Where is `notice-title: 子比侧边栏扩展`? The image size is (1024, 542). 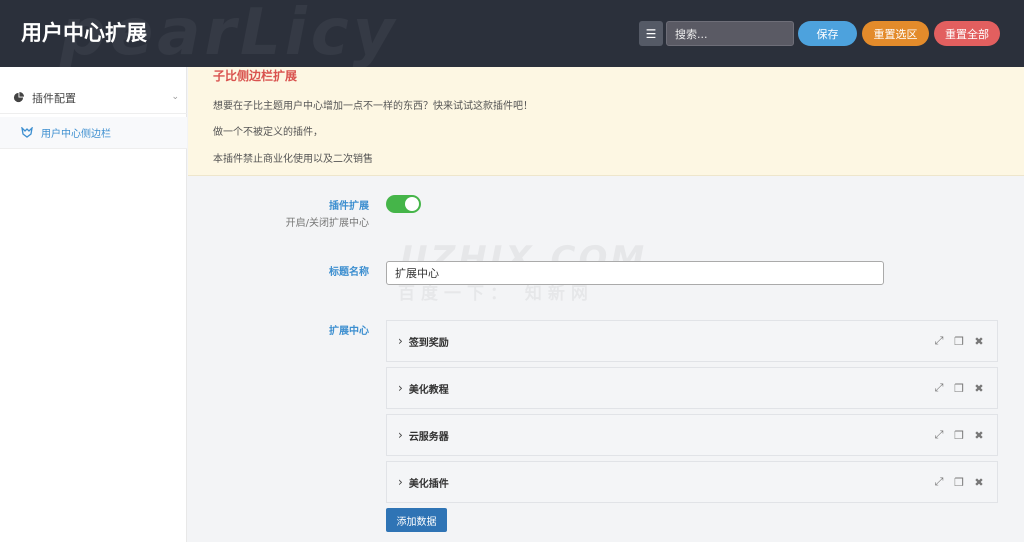
notice-title: 子比侧边栏扩展 is located at coordinates (255, 76).